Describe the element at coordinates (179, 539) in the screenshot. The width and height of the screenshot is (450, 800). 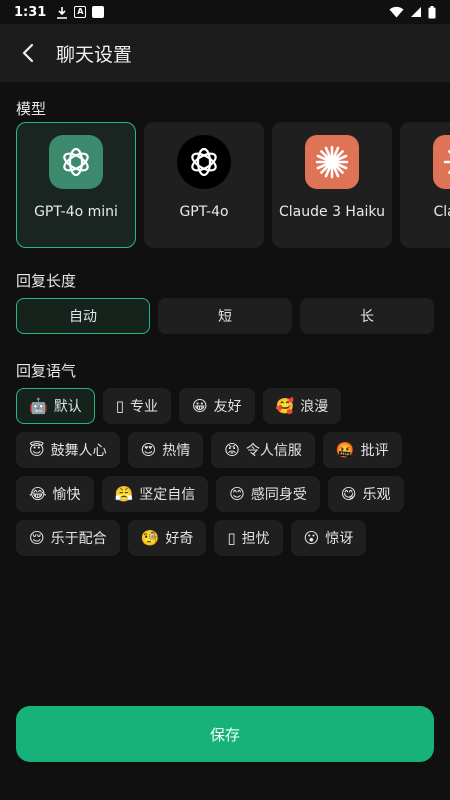
I see `tone-label: 好奇` at that location.